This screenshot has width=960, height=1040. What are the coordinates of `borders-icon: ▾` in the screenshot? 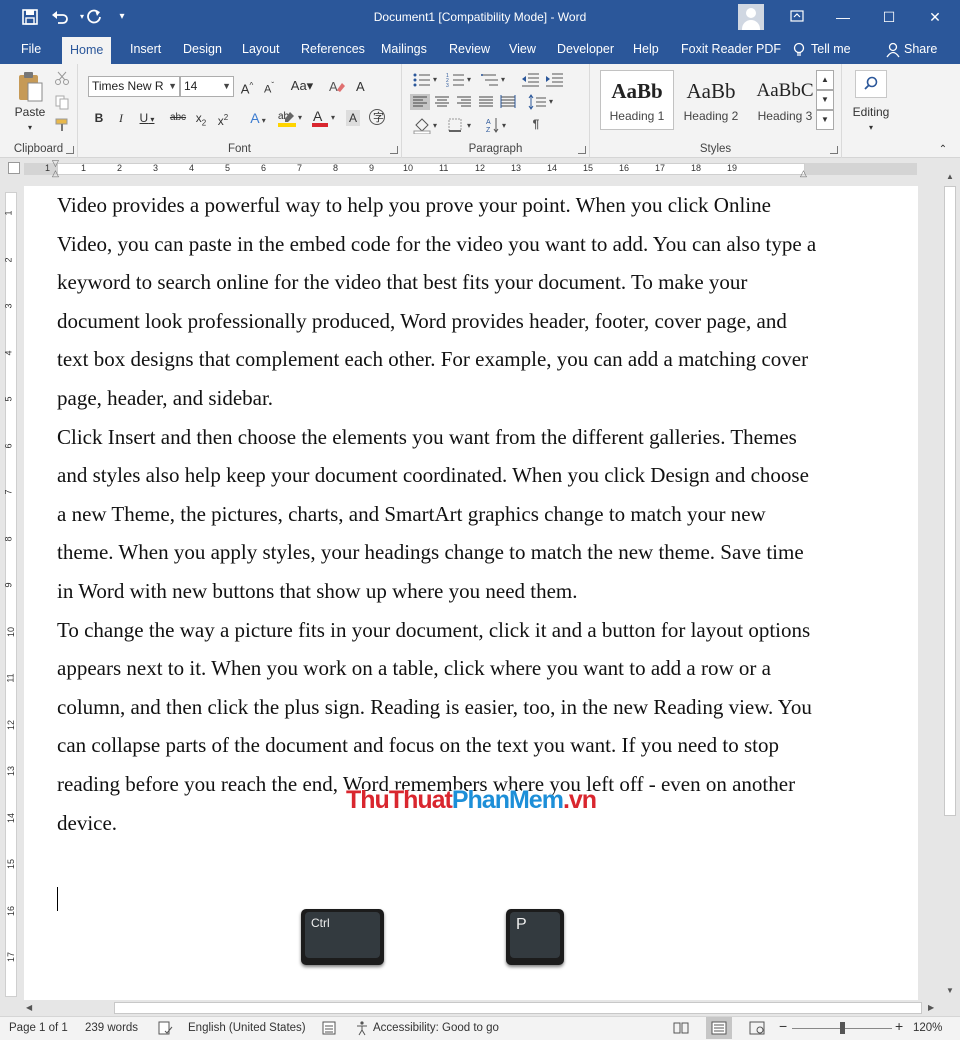 It's located at (461, 125).